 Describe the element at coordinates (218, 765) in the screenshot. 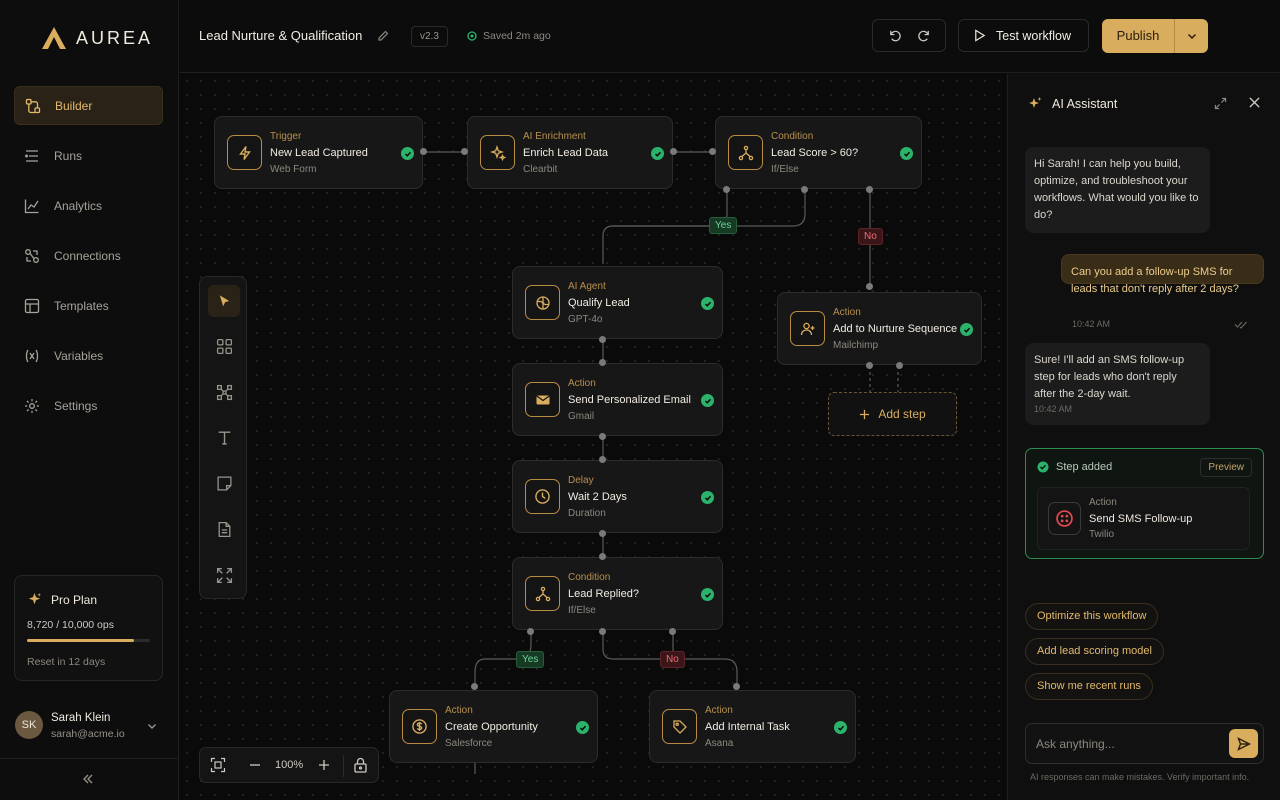

I see `focus-icon` at that location.